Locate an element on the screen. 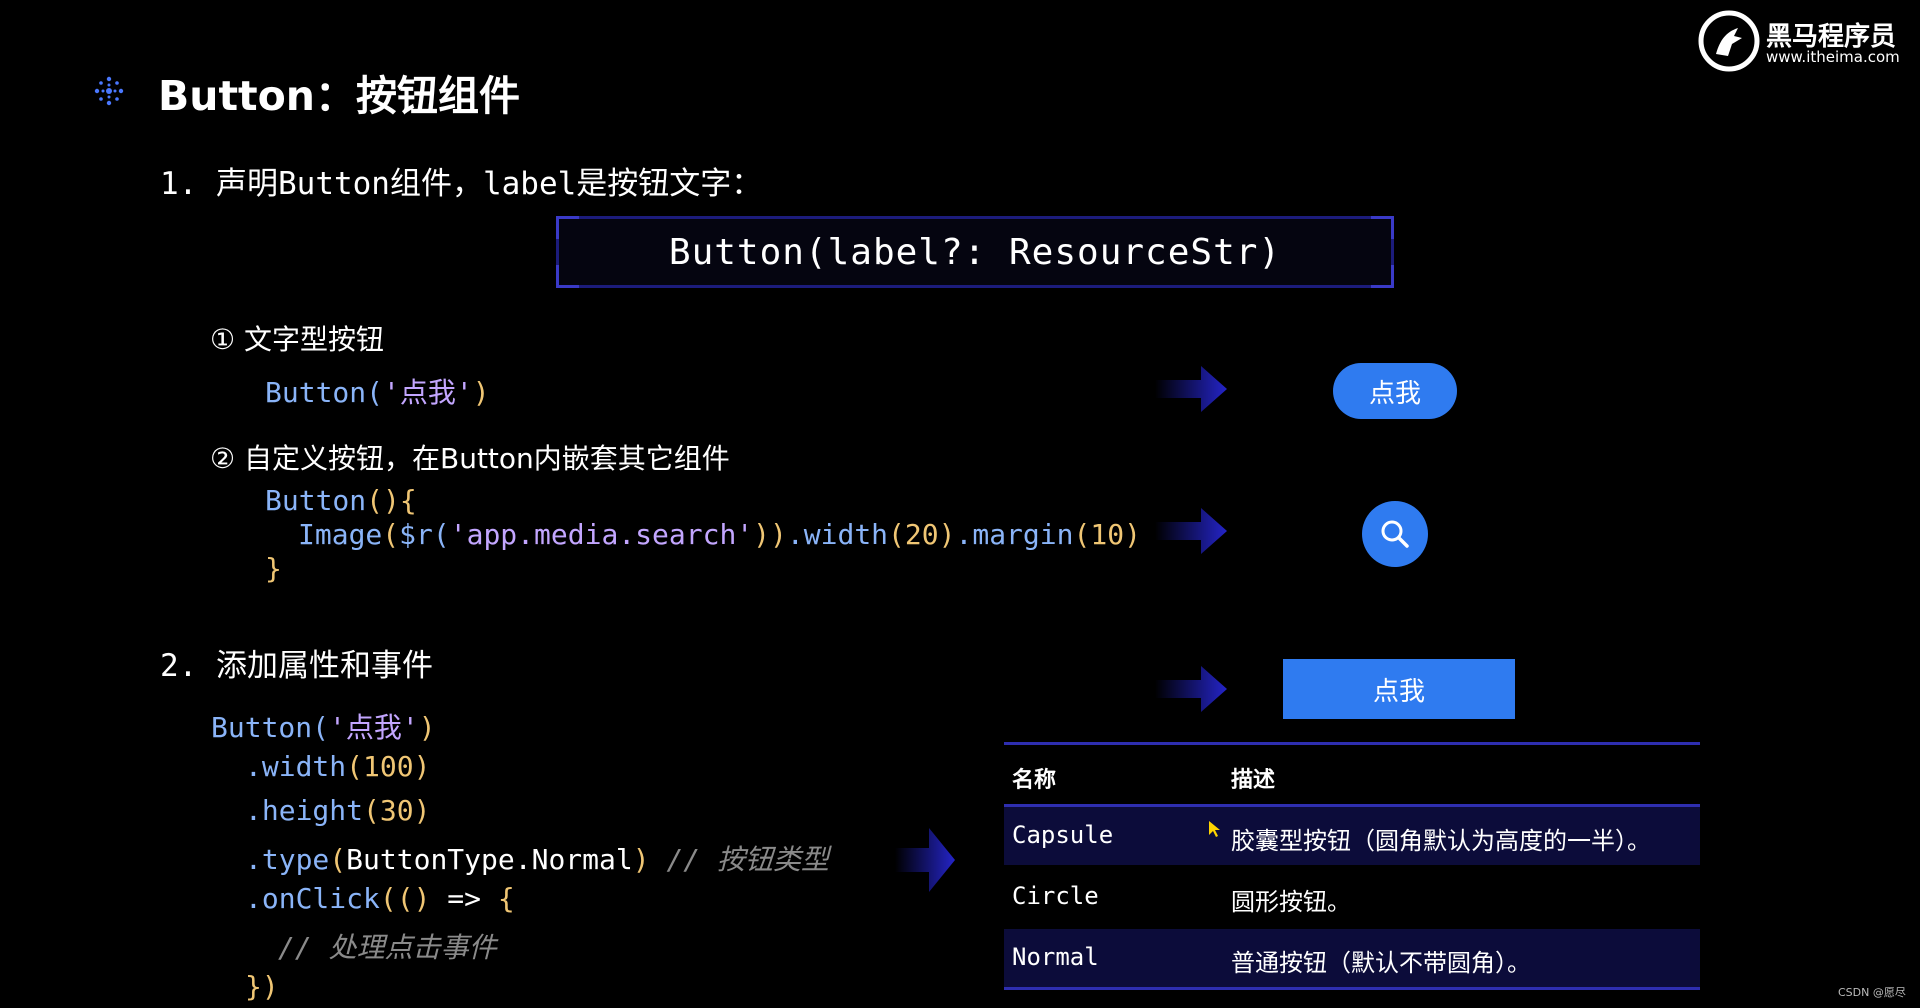 This screenshot has width=1920, height=1008. watermark: CSDN @愿尽 is located at coordinates (1872, 992).